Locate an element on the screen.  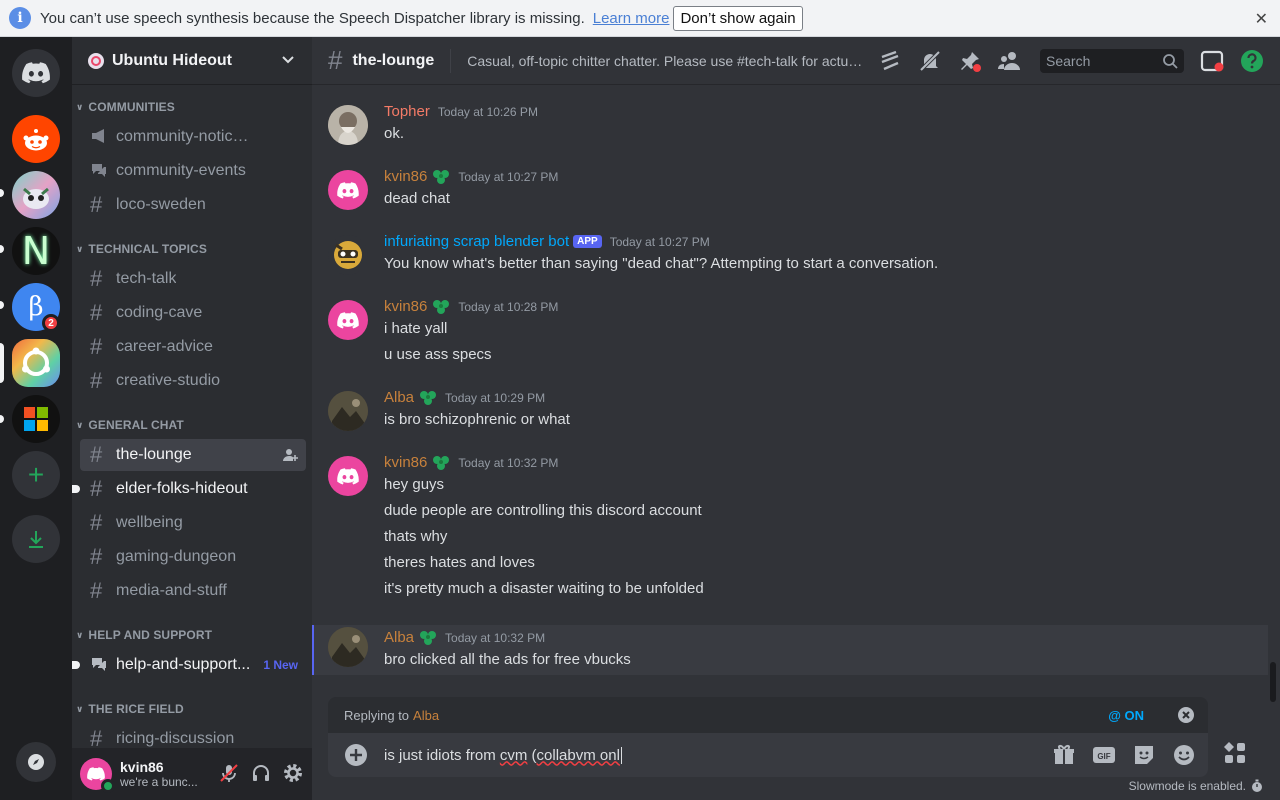
message-header: kvin86 Today at 10:27 PM is located at coordinates (471, 176).